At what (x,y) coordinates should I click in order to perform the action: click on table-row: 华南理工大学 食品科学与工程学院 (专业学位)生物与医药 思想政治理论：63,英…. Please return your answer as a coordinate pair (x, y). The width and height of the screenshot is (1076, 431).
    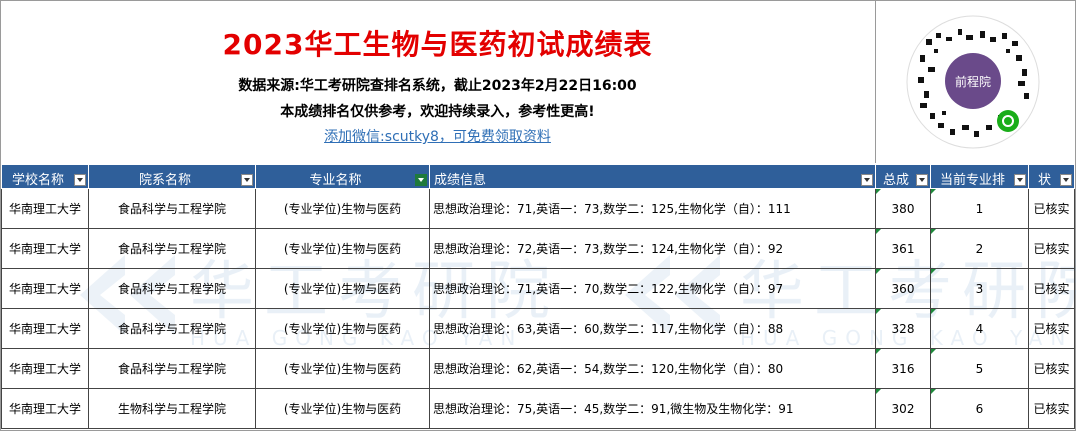
    Looking at the image, I should click on (538, 328).